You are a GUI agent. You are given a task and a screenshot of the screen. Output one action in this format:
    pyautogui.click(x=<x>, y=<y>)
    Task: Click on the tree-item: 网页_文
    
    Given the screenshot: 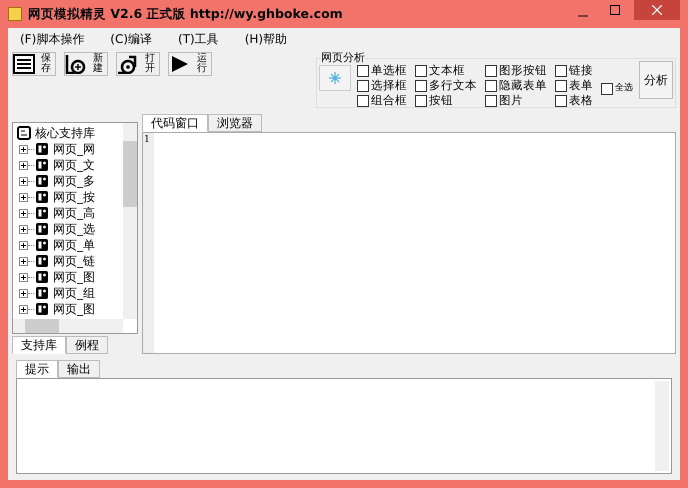 What is the action you would take?
    pyautogui.click(x=74, y=165)
    